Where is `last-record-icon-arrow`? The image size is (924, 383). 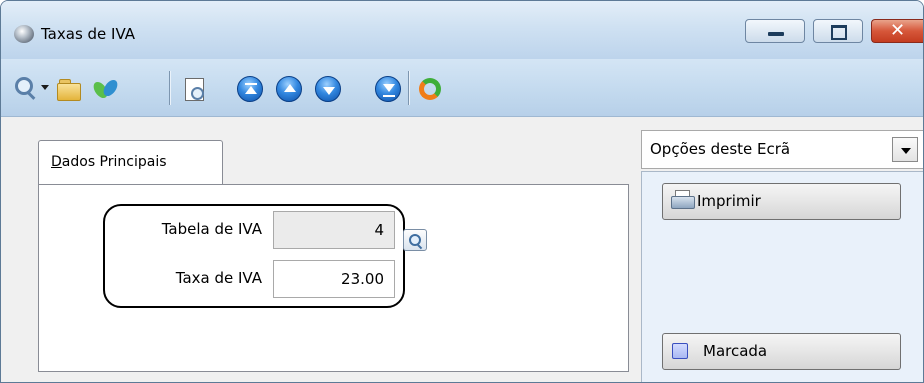
last-record-icon-arrow is located at coordinates (389, 88).